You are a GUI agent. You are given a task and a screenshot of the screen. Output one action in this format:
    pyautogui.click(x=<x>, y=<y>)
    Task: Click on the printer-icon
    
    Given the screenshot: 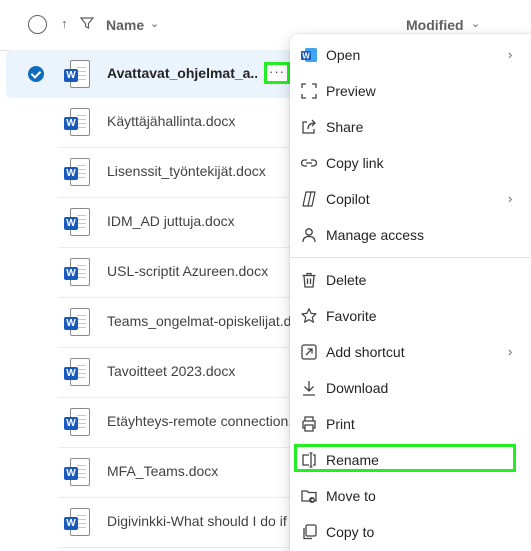 What is the action you would take?
    pyautogui.click(x=309, y=424)
    